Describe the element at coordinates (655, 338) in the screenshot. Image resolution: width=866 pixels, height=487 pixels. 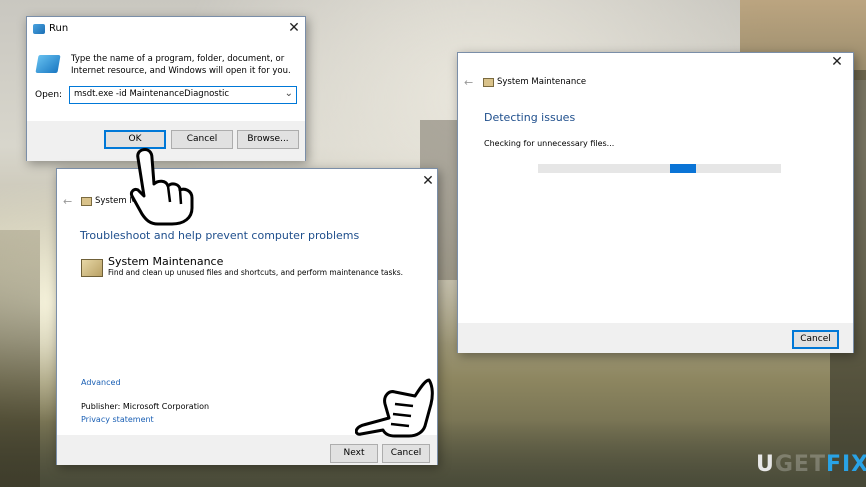
I see `window-footer: Cancel` at that location.